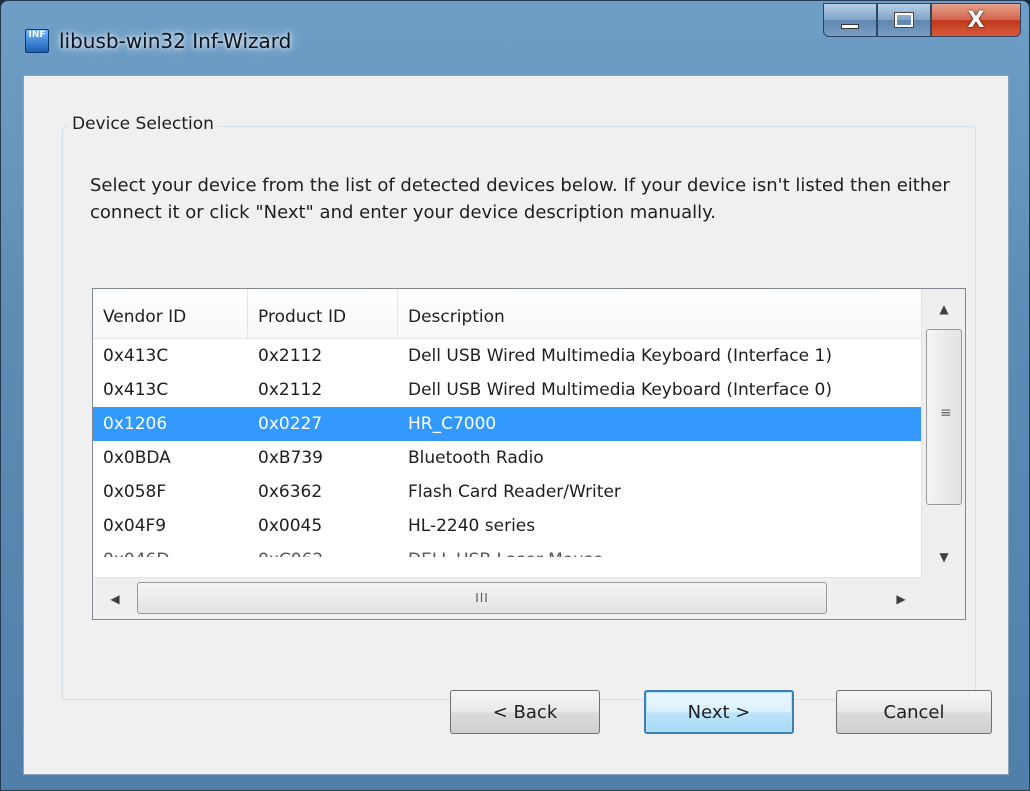  I want to click on vertical-scroll-thumb: ≡, so click(944, 417).